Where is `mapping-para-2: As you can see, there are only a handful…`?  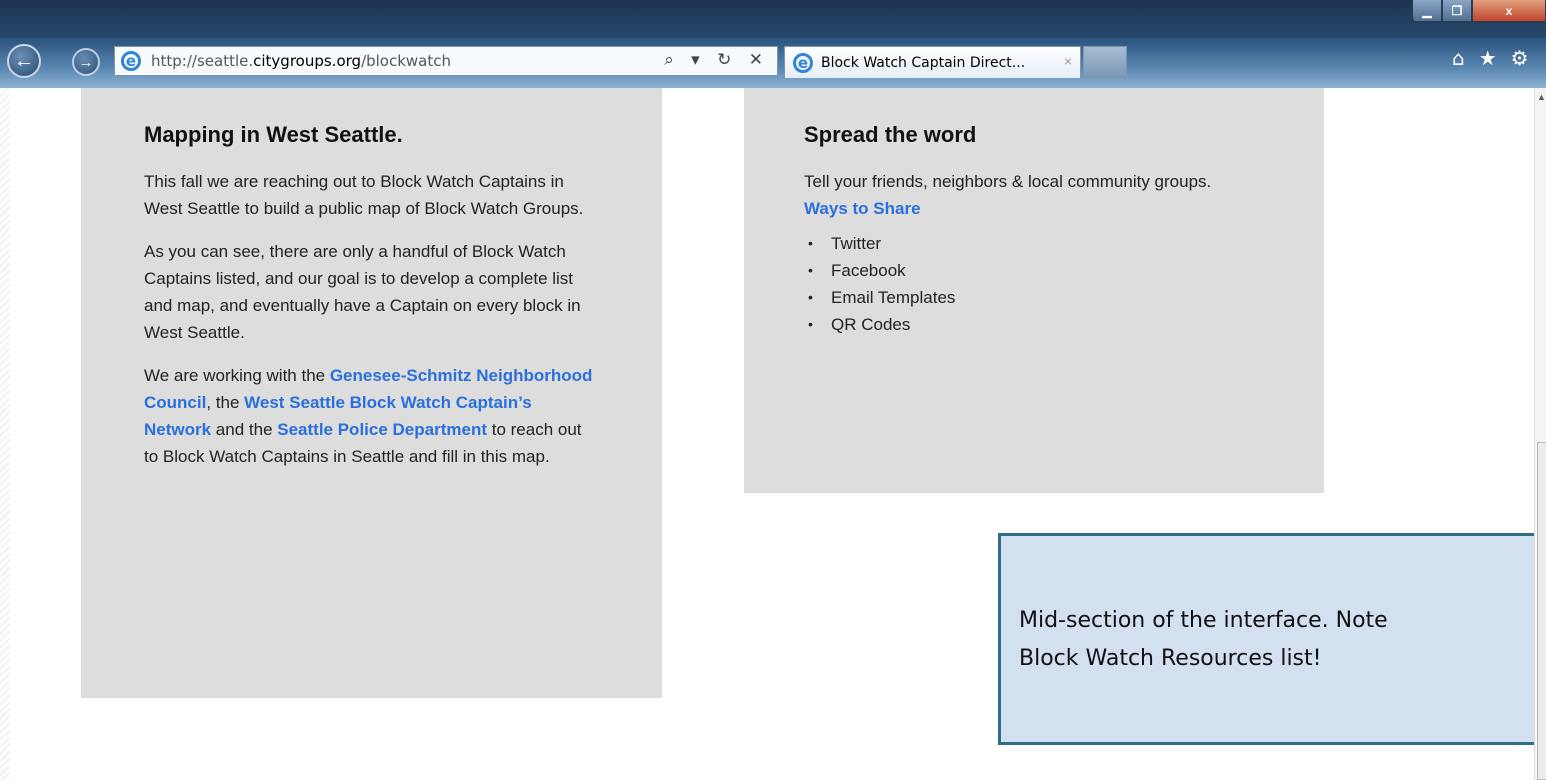
mapping-para-2: As you can see, there are only a handful… is located at coordinates (362, 292).